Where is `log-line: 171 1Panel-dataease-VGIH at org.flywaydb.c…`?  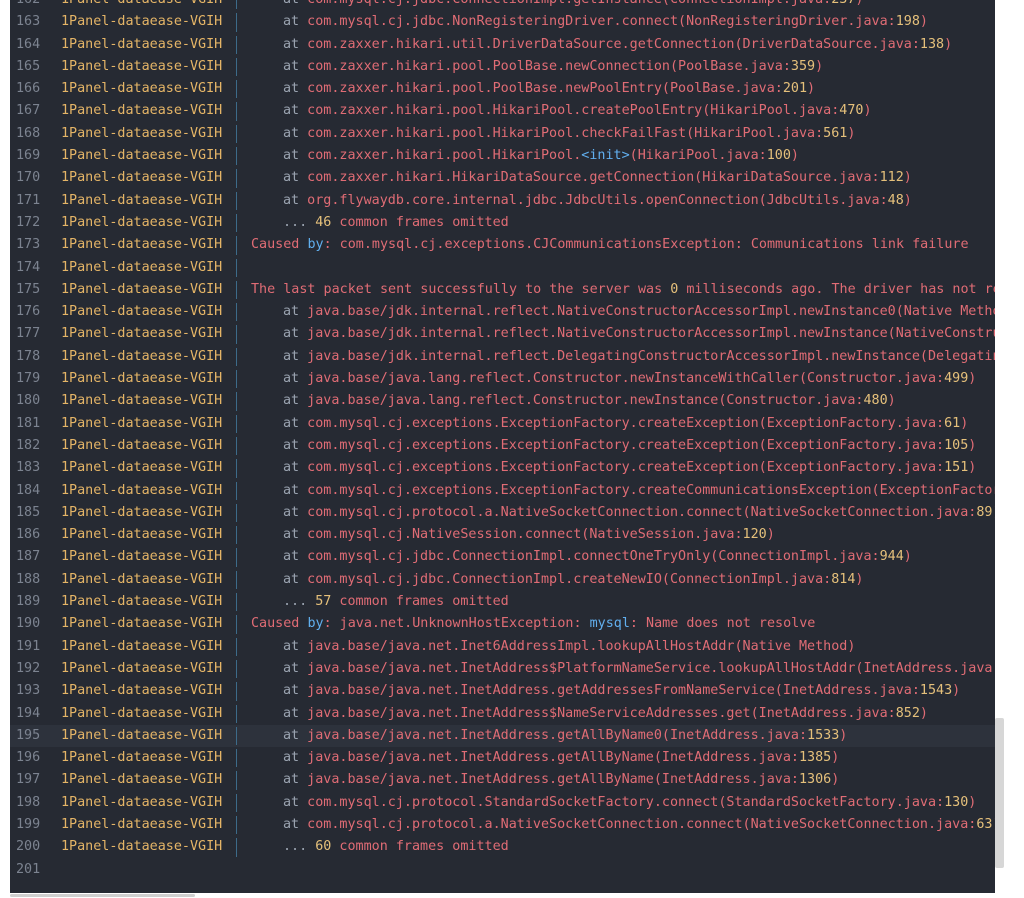
log-line: 171 1Panel-dataease-VGIH at org.flywaydb.c… is located at coordinates (502, 201).